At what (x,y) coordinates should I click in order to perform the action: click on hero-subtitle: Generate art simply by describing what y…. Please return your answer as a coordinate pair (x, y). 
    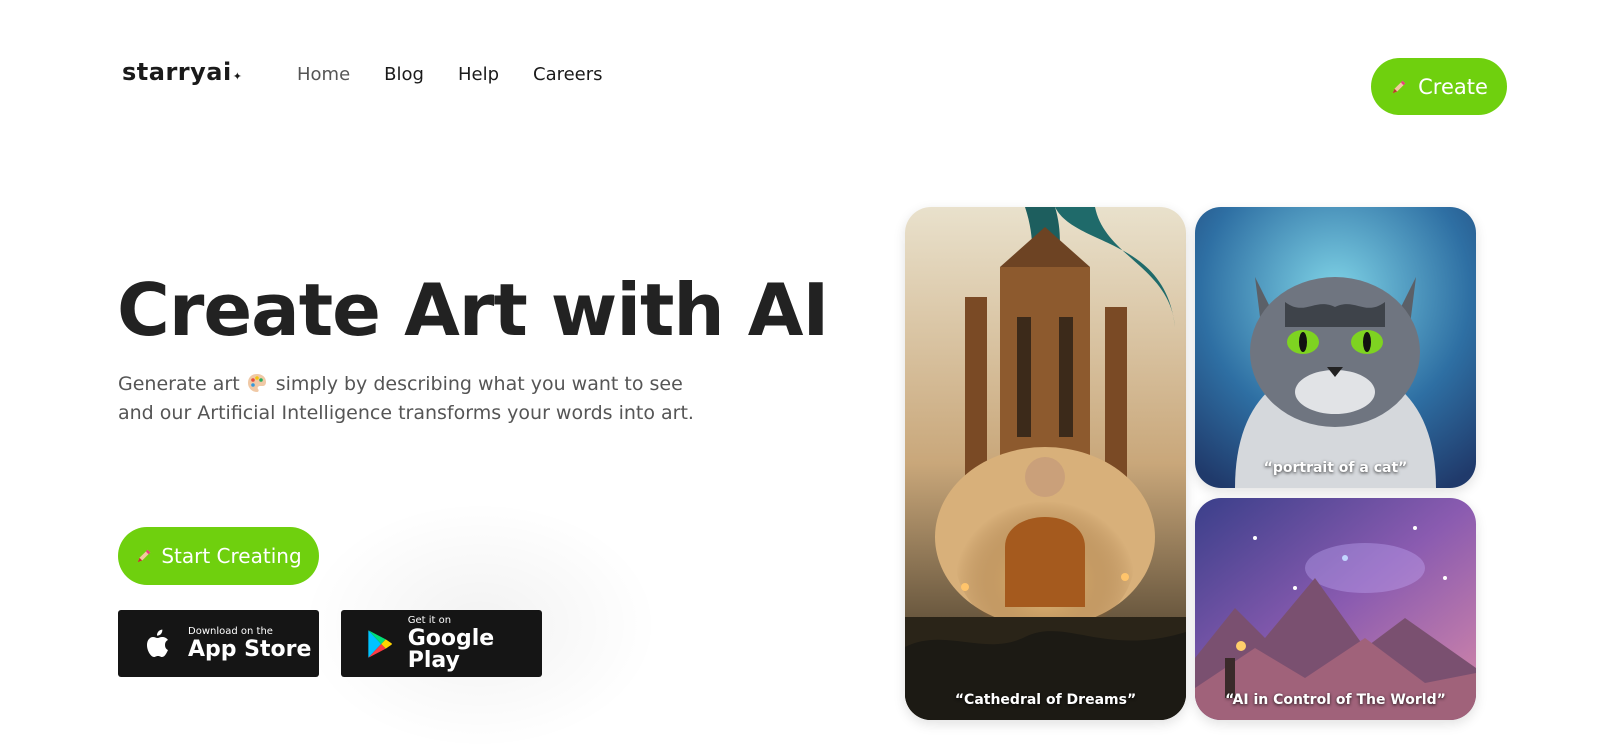
    Looking at the image, I should click on (438, 399).